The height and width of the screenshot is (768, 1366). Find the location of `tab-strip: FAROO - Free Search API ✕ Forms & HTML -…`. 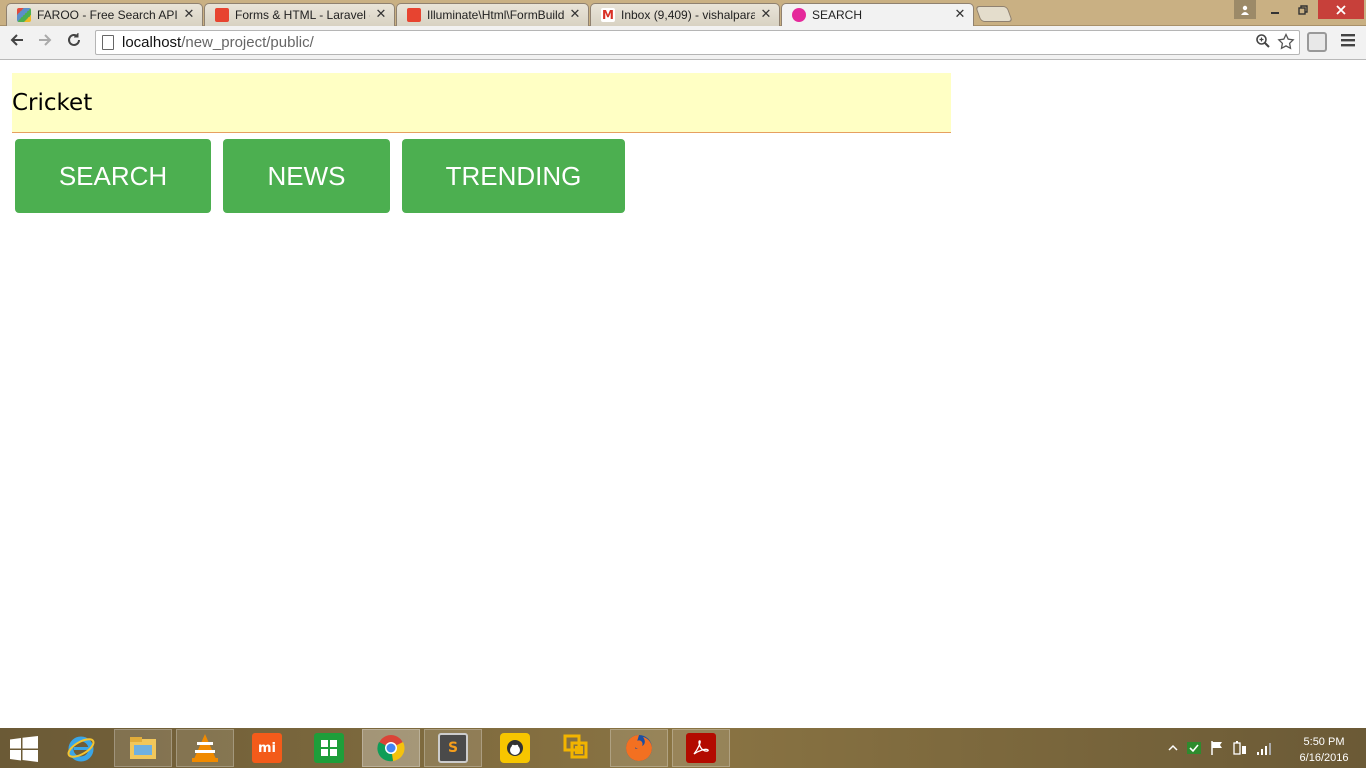

tab-strip: FAROO - Free Search API ✕ Forms & HTML -… is located at coordinates (683, 13).